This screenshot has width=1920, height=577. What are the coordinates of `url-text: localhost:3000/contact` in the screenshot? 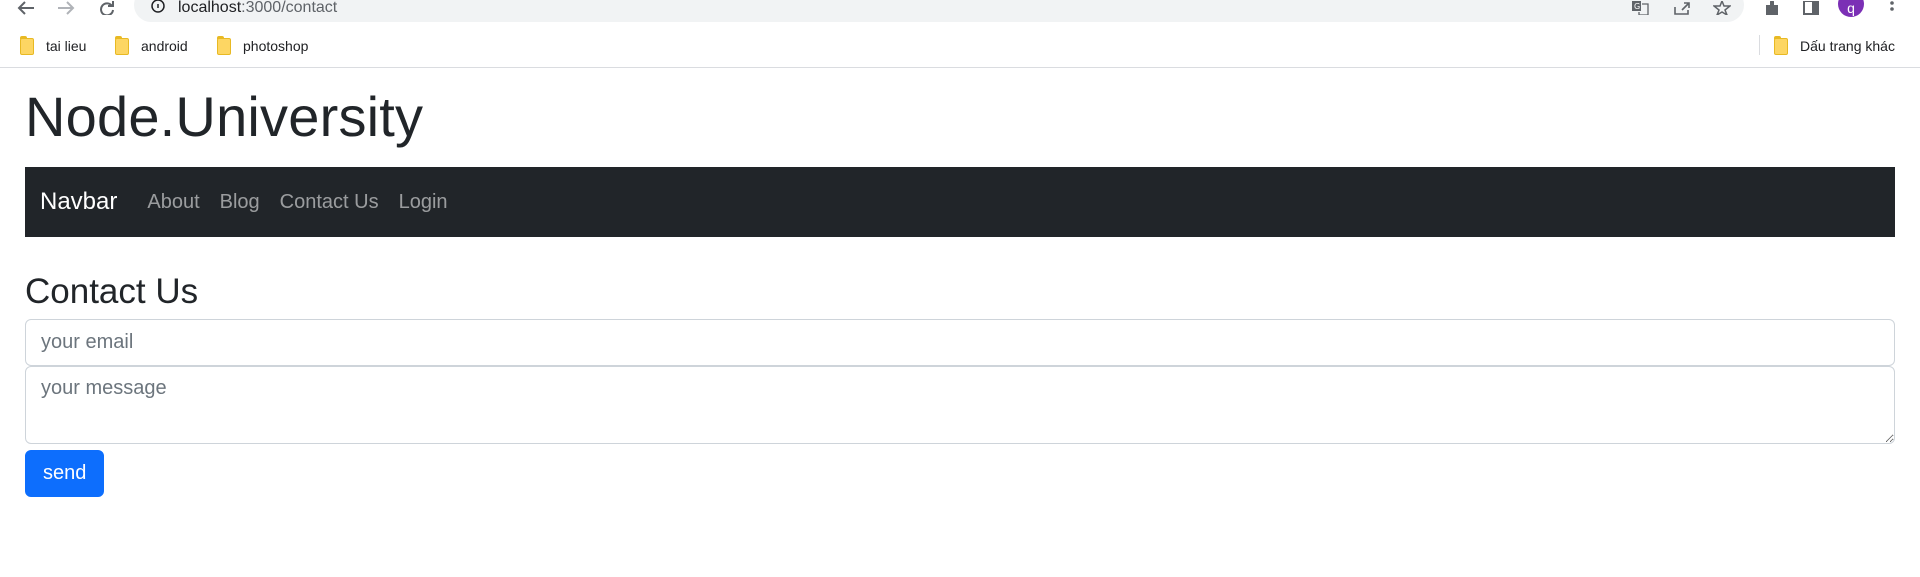 It's located at (257, 8).